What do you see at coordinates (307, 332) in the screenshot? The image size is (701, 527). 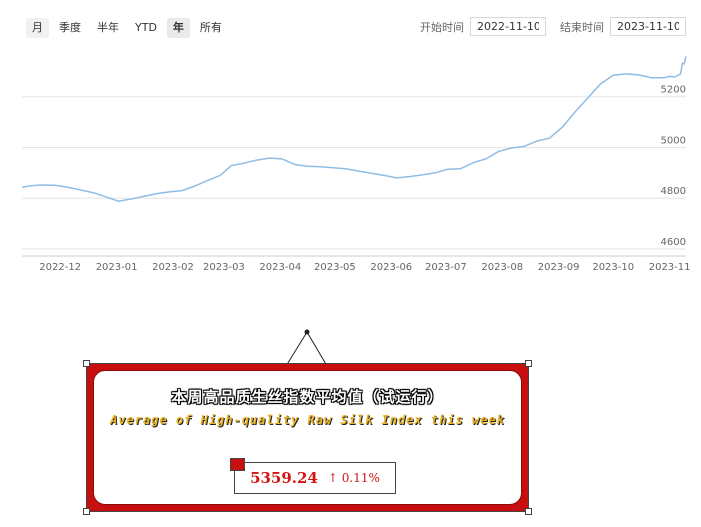 I see `connector-dot` at bounding box center [307, 332].